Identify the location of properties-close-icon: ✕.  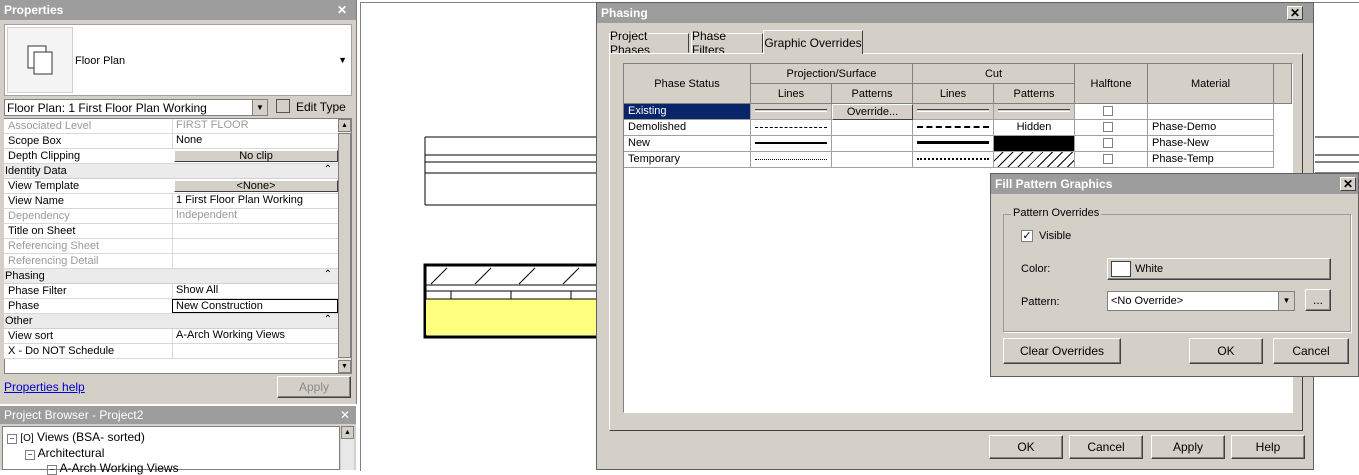
(342, 10).